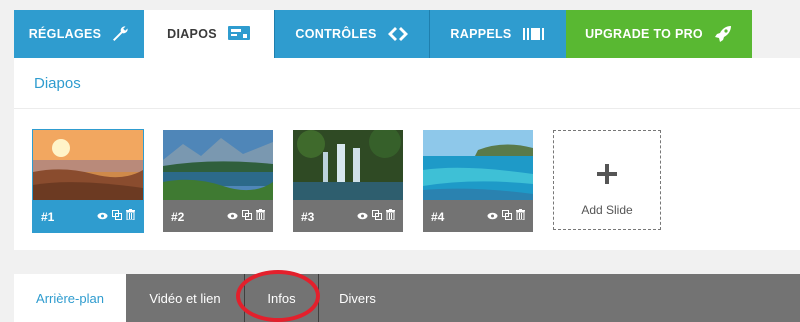 The width and height of the screenshot is (800, 322). I want to click on arrows-icon, so click(398, 34).